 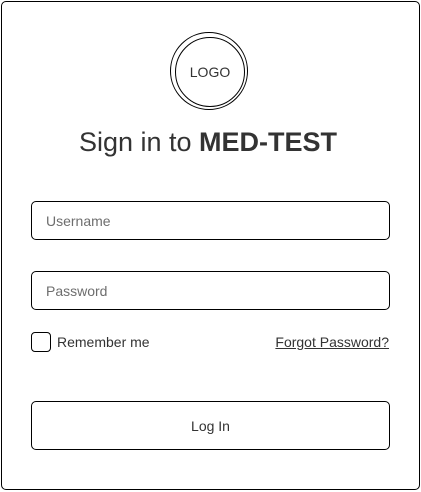 I want to click on brand-name: MED-TEST, so click(x=268, y=142).